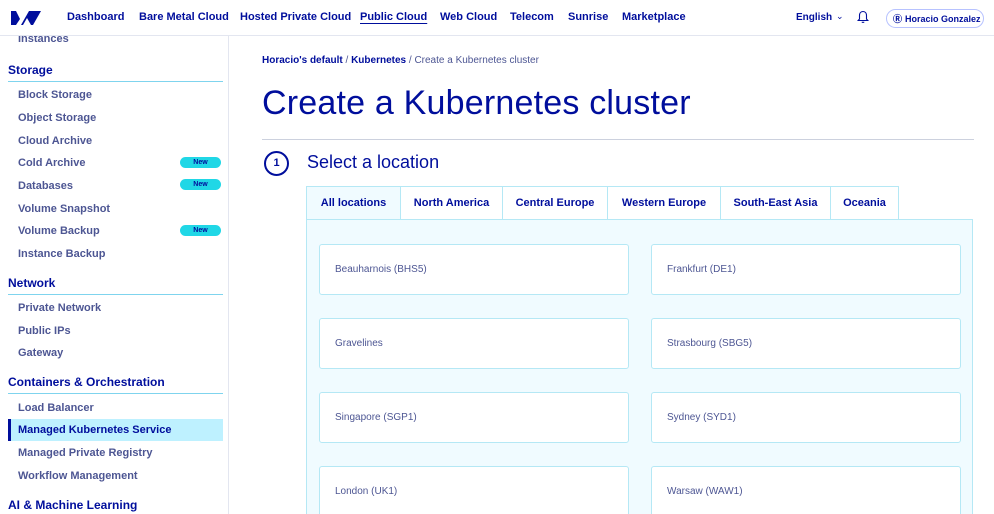  Describe the element at coordinates (57, 118) in the screenshot. I see `sidebar-item-object-storage: Object Storage` at that location.